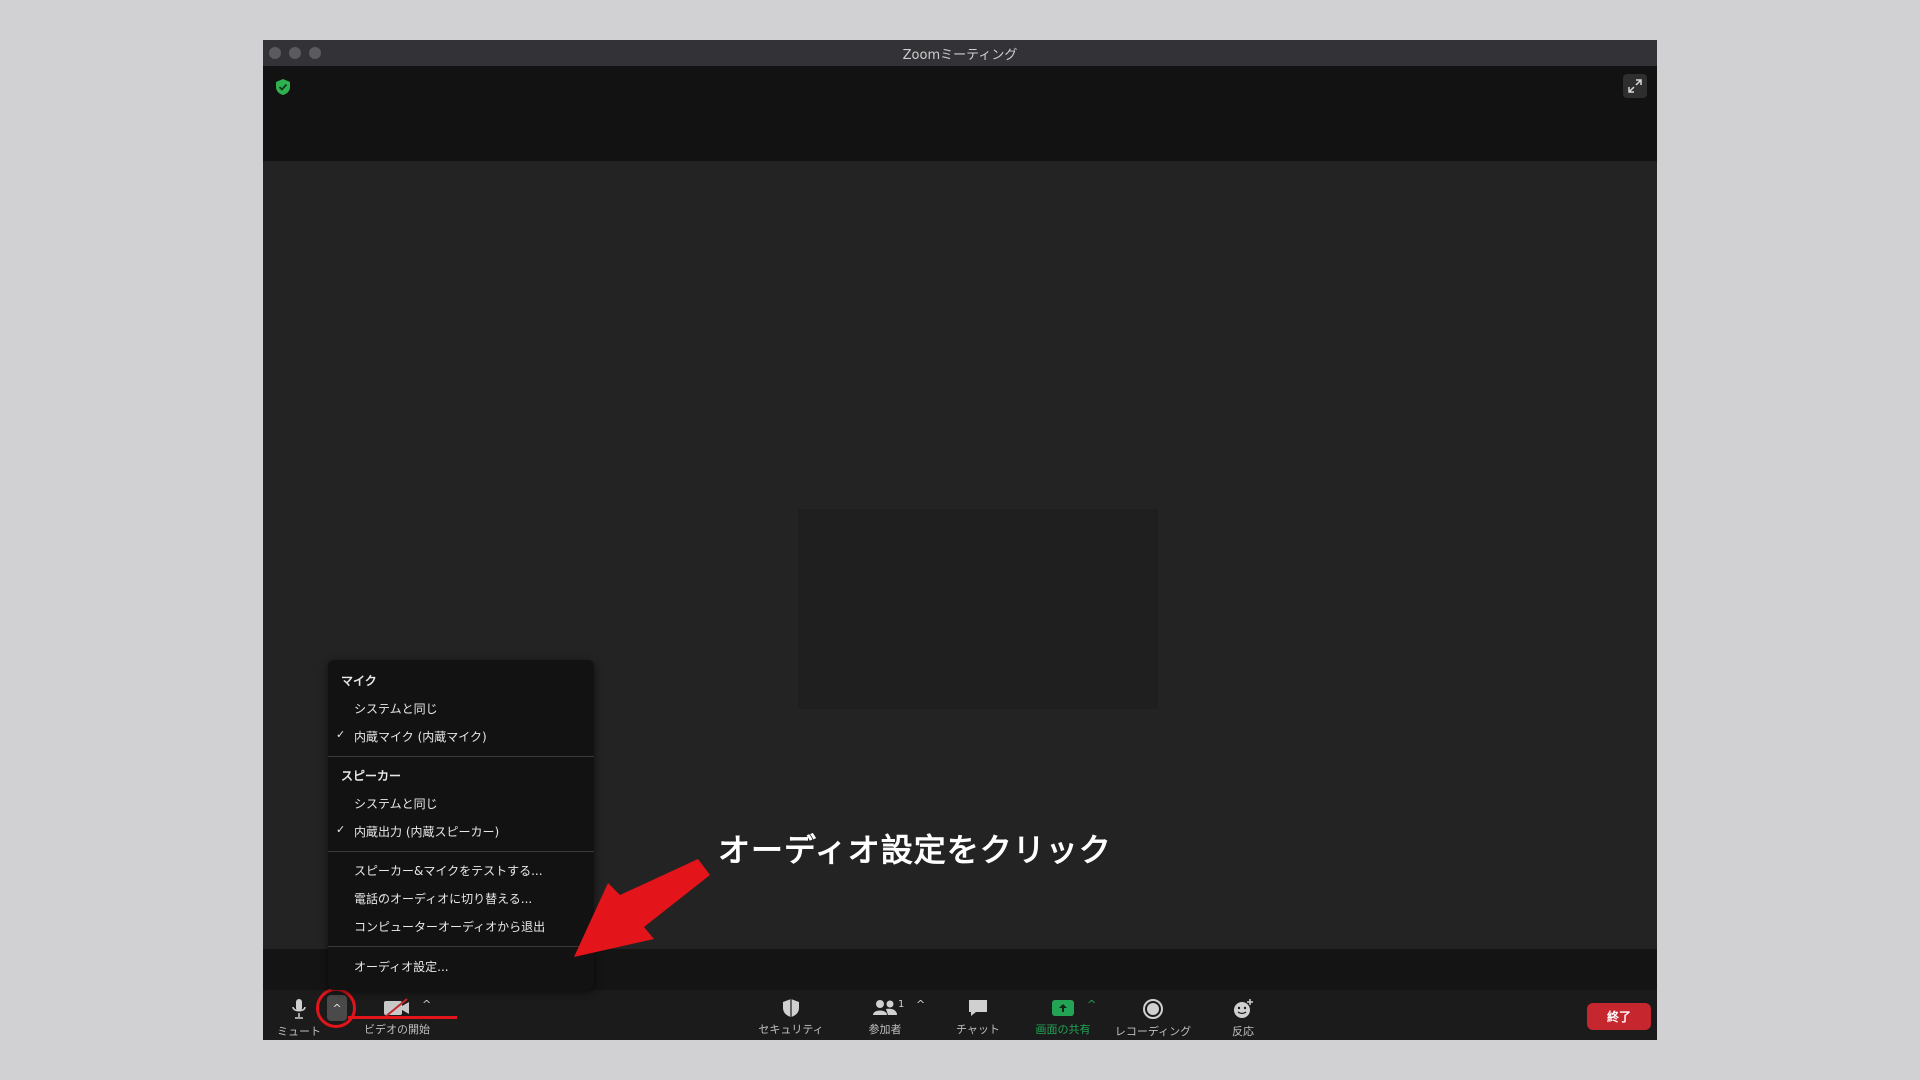  I want to click on mic-section-header: マイク, so click(359, 681).